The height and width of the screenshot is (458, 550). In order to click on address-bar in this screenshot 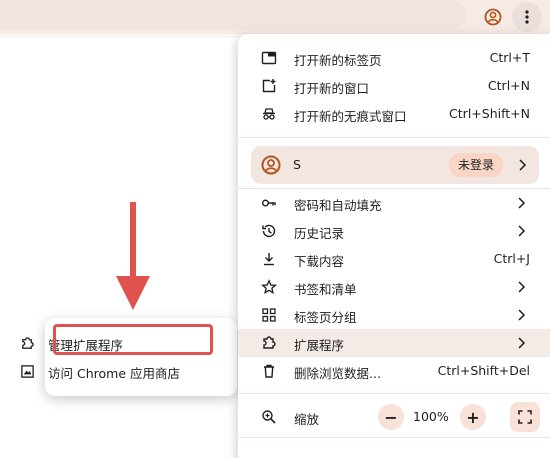, I will do `click(233, 15)`.